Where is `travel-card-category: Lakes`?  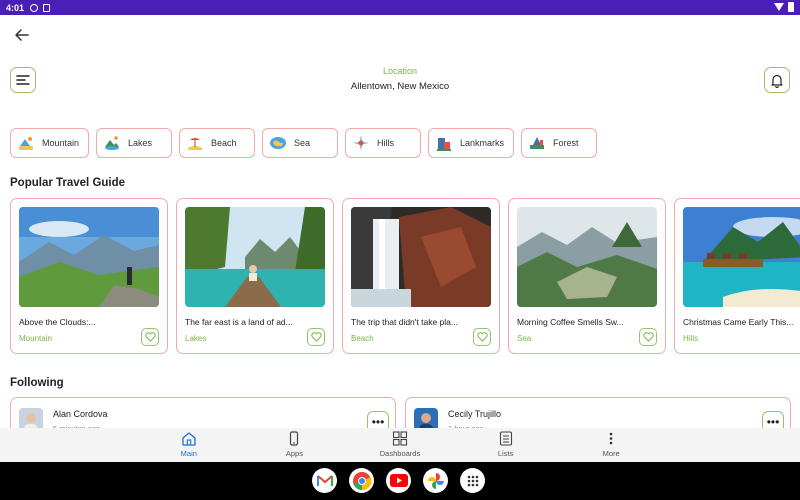 travel-card-category: Lakes is located at coordinates (196, 338).